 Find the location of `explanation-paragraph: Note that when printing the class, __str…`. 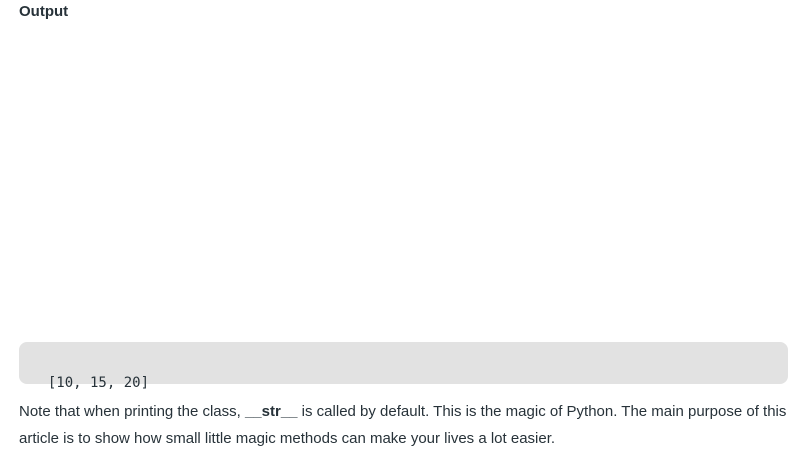

explanation-paragraph: Note that when printing the class, __str… is located at coordinates (404, 425).